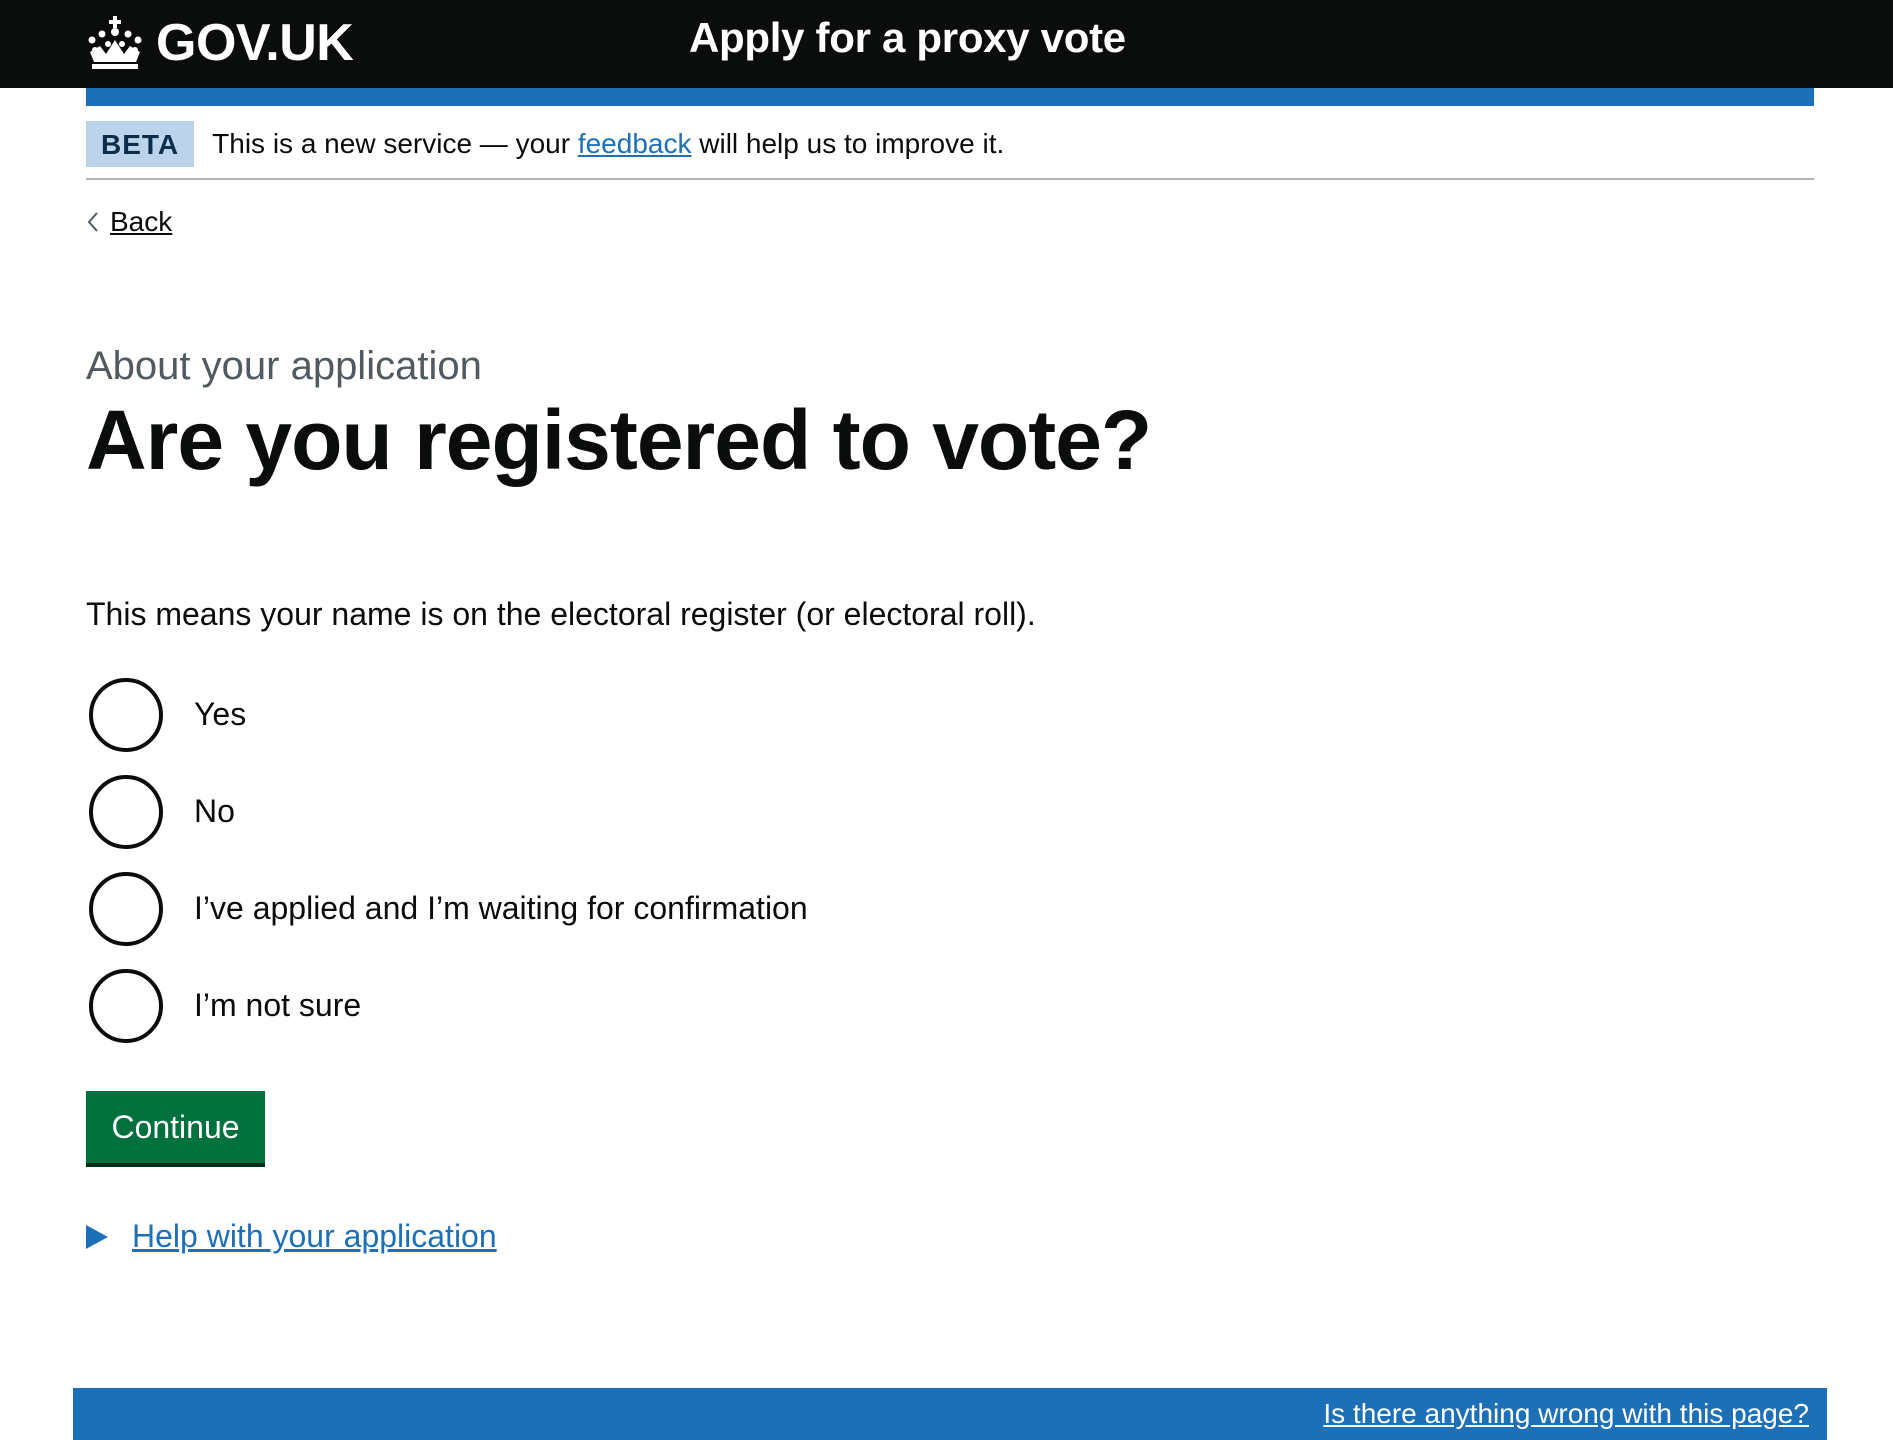 The width and height of the screenshot is (1893, 1440). What do you see at coordinates (447, 1005) in the screenshot?
I see `radio-option-not-sure: I’m not sure` at bounding box center [447, 1005].